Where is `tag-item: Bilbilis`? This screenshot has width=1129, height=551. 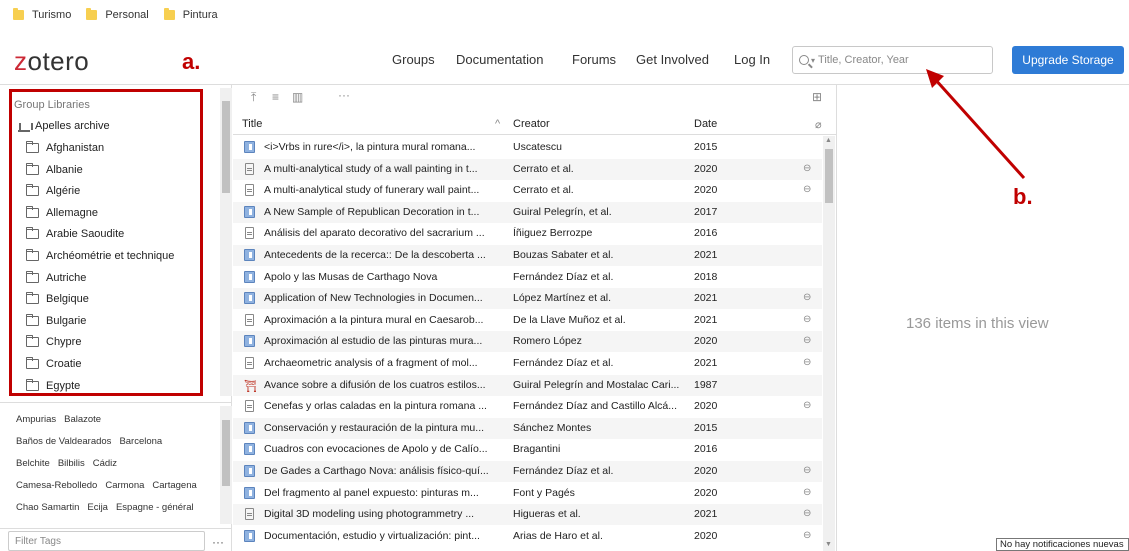 tag-item: Bilbilis is located at coordinates (71, 463).